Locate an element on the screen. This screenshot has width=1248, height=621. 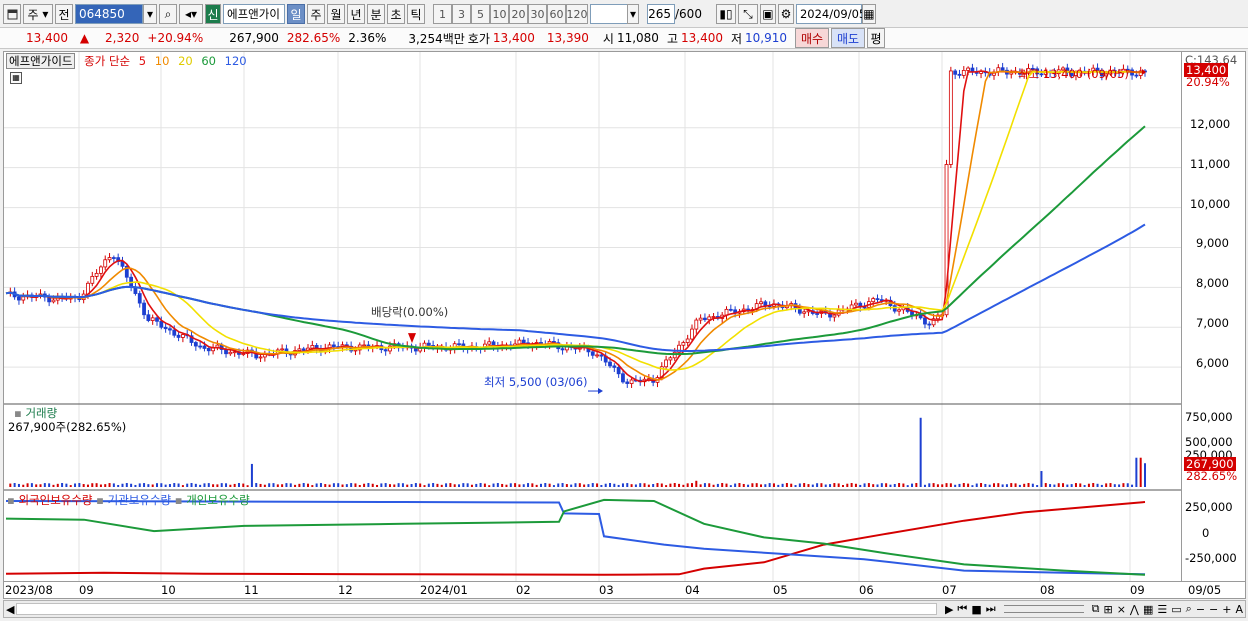
zoom-out-icon: − is located at coordinates (1200, 609).